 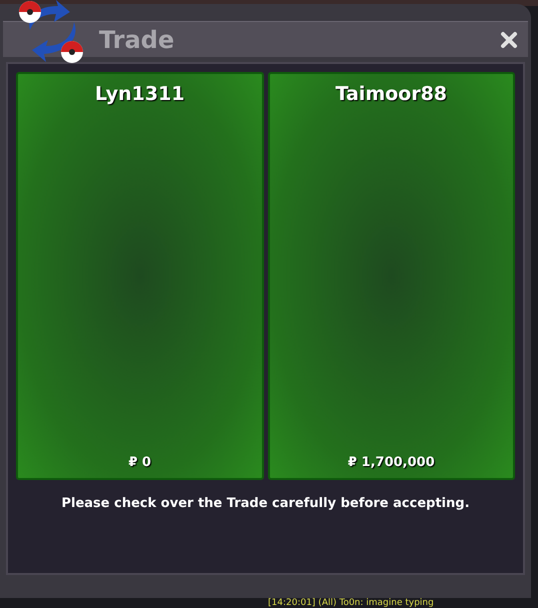 I want to click on window-title: Trade, so click(x=136, y=40).